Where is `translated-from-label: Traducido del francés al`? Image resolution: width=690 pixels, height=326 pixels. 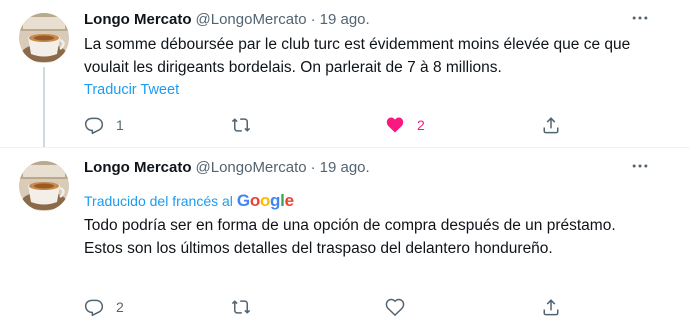 translated-from-label: Traducido del francés al is located at coordinates (158, 201).